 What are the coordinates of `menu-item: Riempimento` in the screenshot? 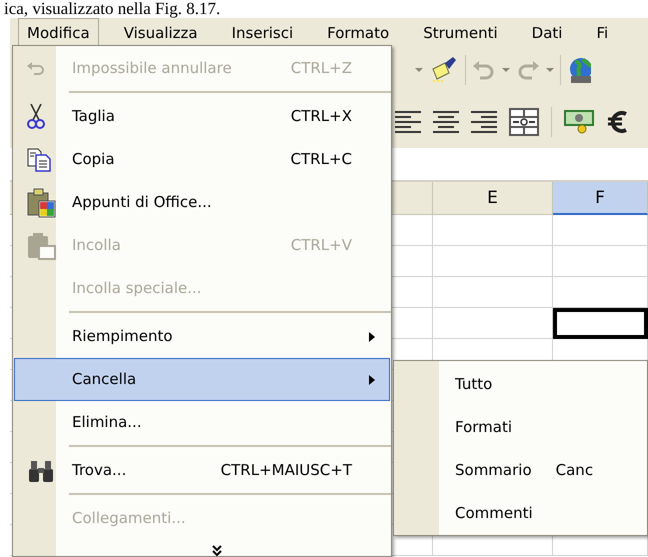 It's located at (202, 336).